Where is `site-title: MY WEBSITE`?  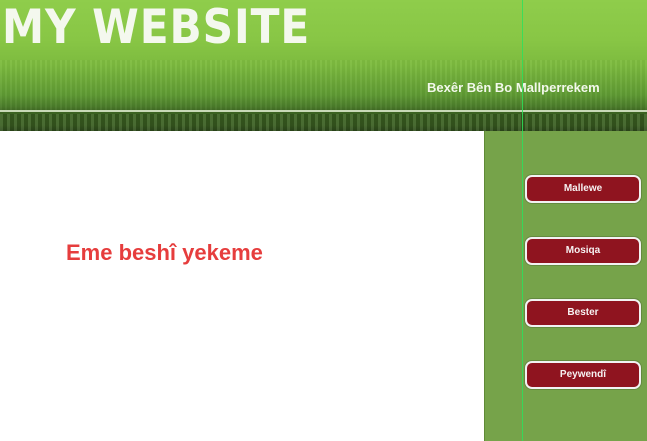
site-title: MY WEBSITE is located at coordinates (156, 27).